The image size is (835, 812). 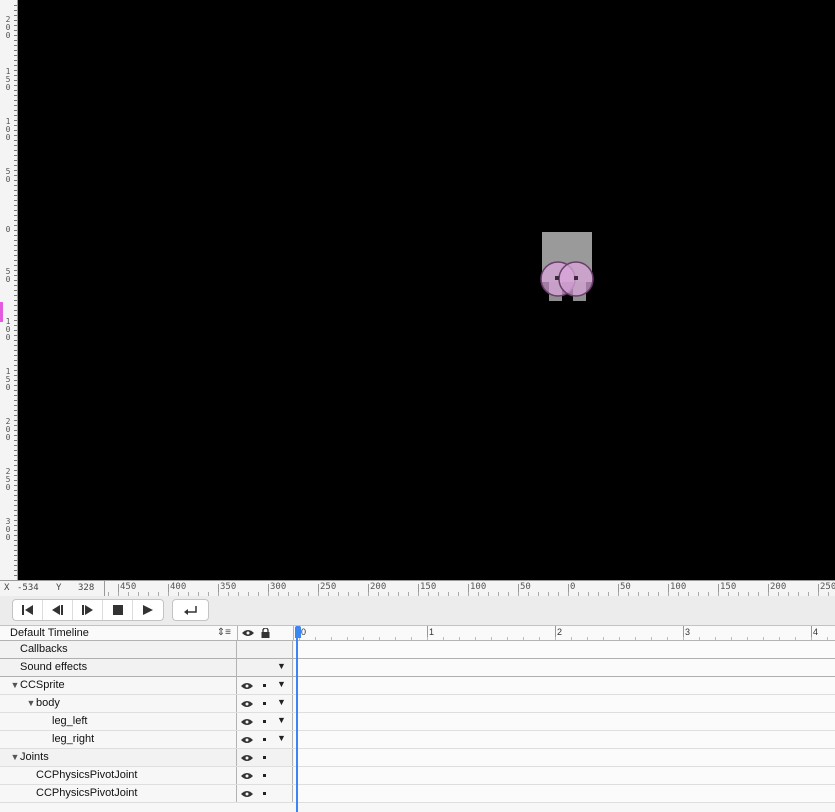 I want to click on row-name-cell: Sound effects, so click(x=118, y=667).